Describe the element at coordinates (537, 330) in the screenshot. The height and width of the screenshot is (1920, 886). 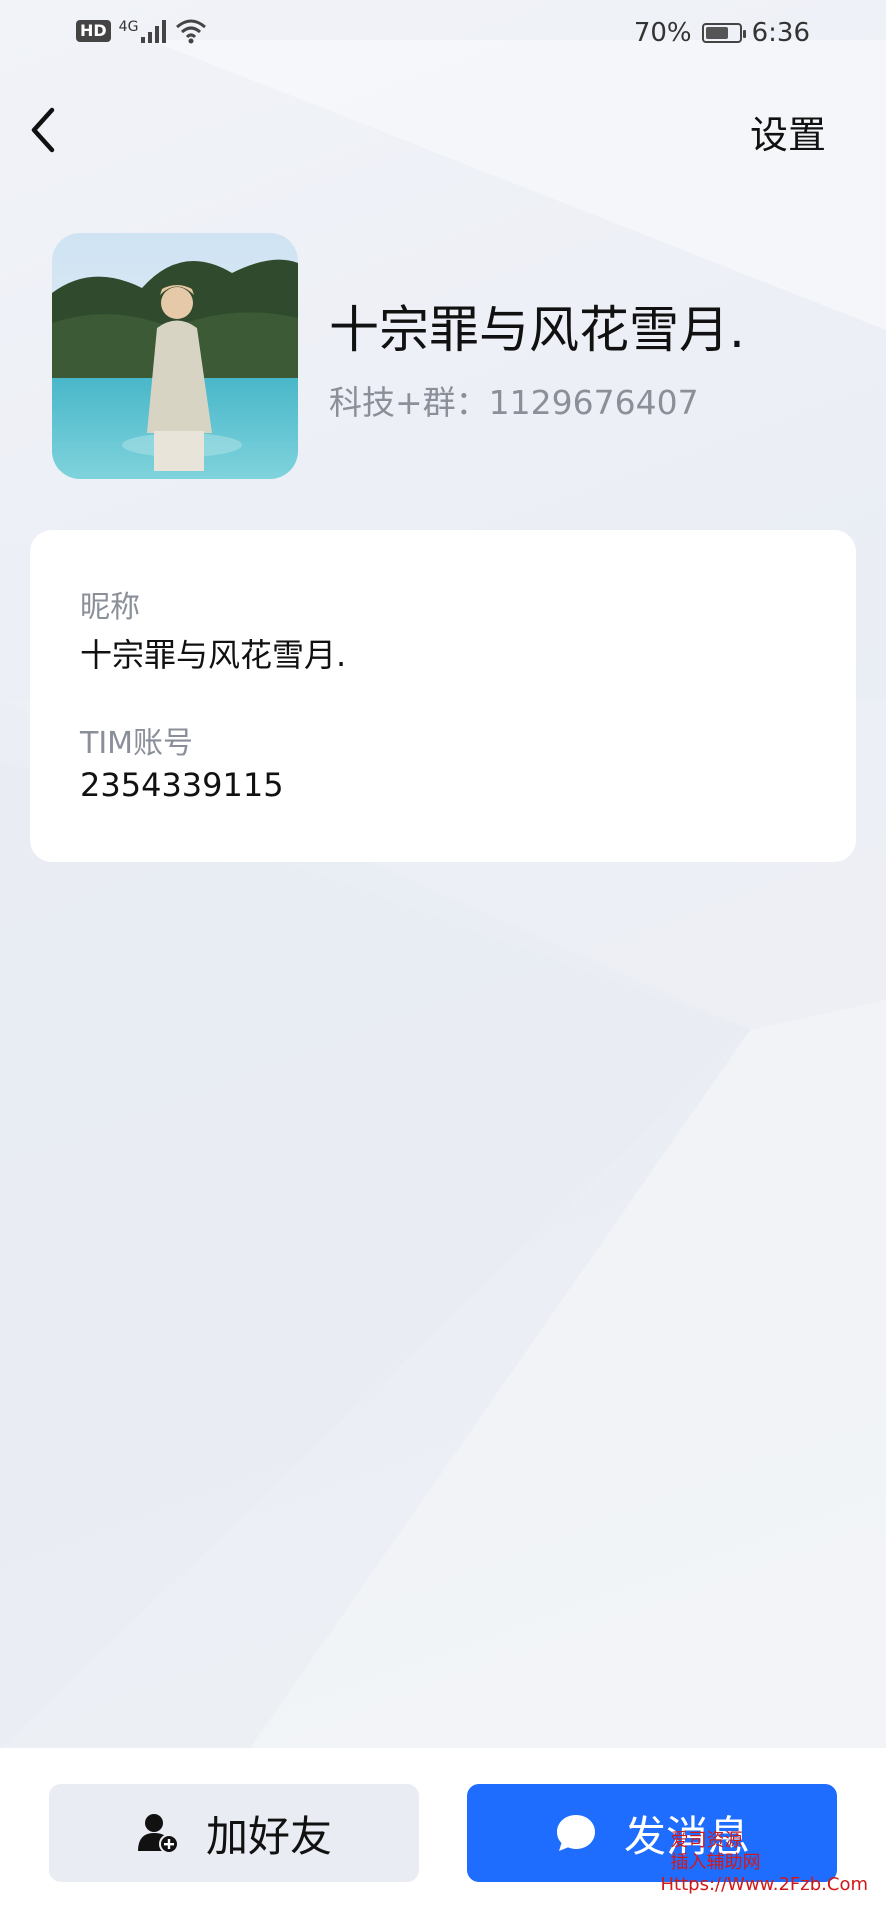
I see `profile-name: 十宗罪与风花雪月.` at that location.